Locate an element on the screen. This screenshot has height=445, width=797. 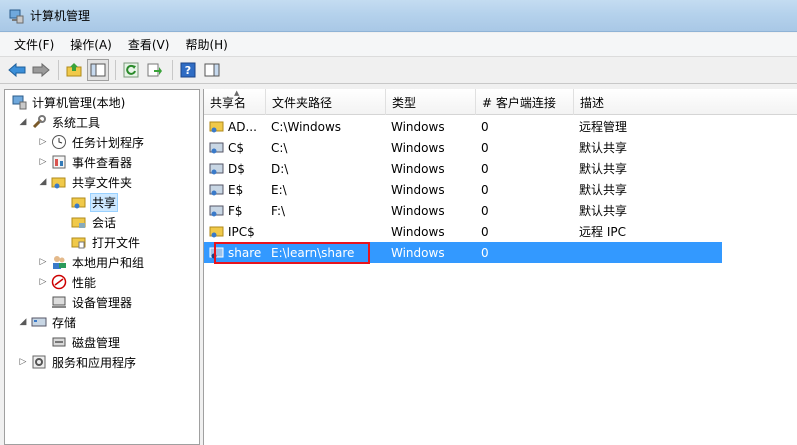
users-icon is located at coordinates (59, 262).